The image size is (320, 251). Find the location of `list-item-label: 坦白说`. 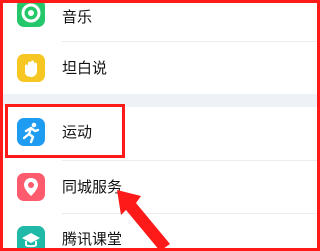

list-item-label: 坦白说 is located at coordinates (85, 68).